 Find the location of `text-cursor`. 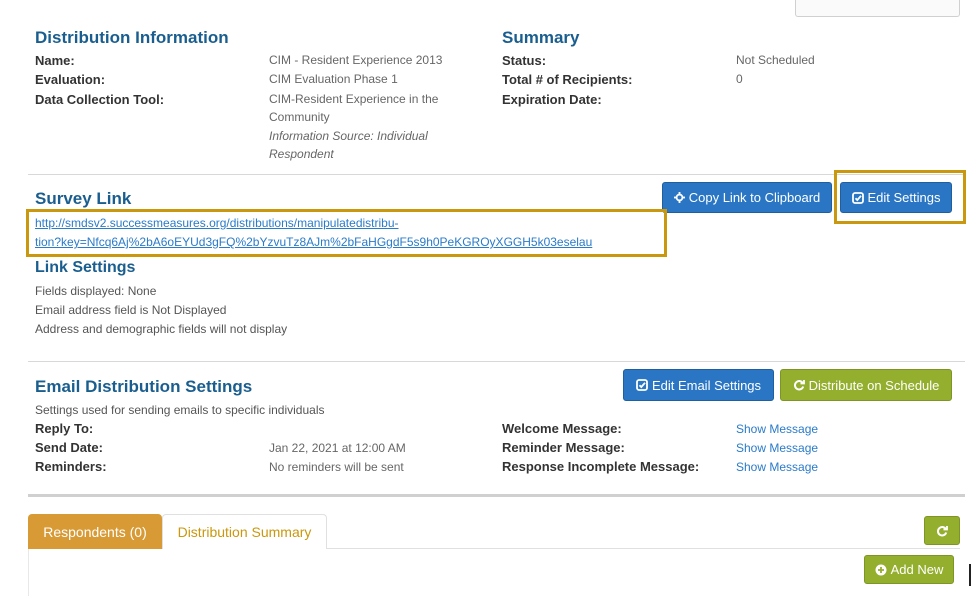

text-cursor is located at coordinates (970, 575).